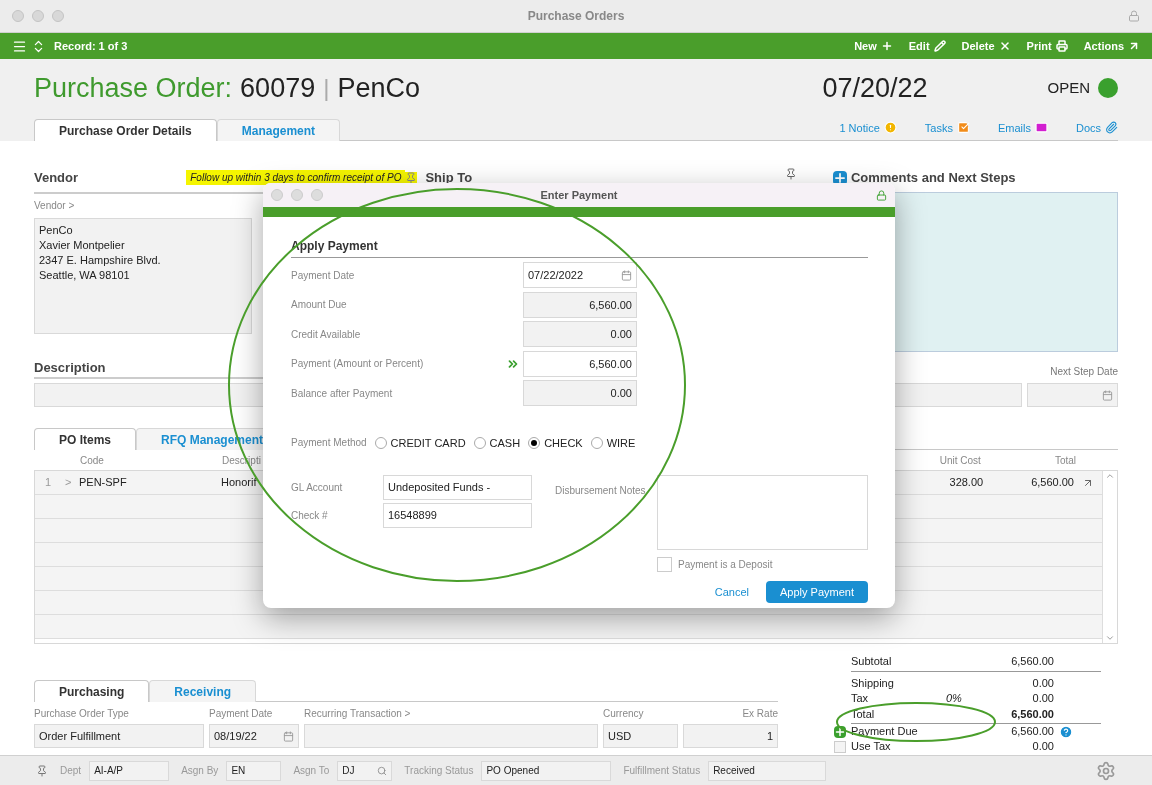 This screenshot has width=1152, height=785. Describe the element at coordinates (329, 443) in the screenshot. I see `field-label: Payment Method` at that location.